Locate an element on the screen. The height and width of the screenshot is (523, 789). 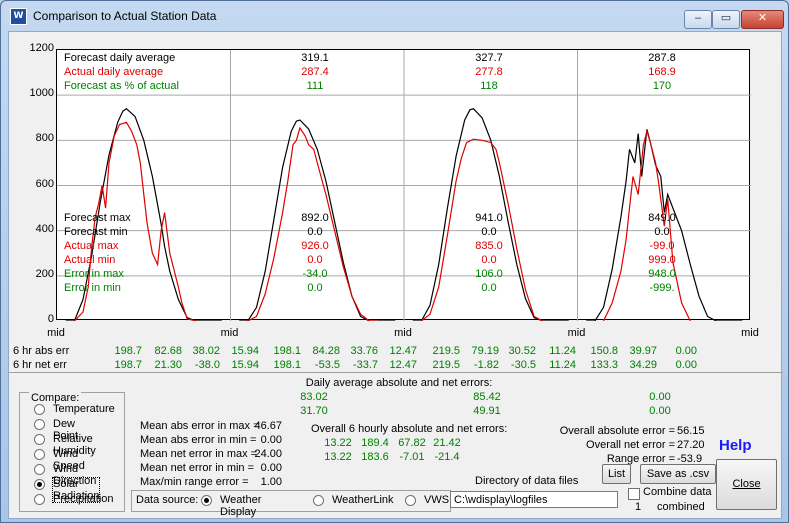
data-source-option-label: VWS is located at coordinates (437, 500).